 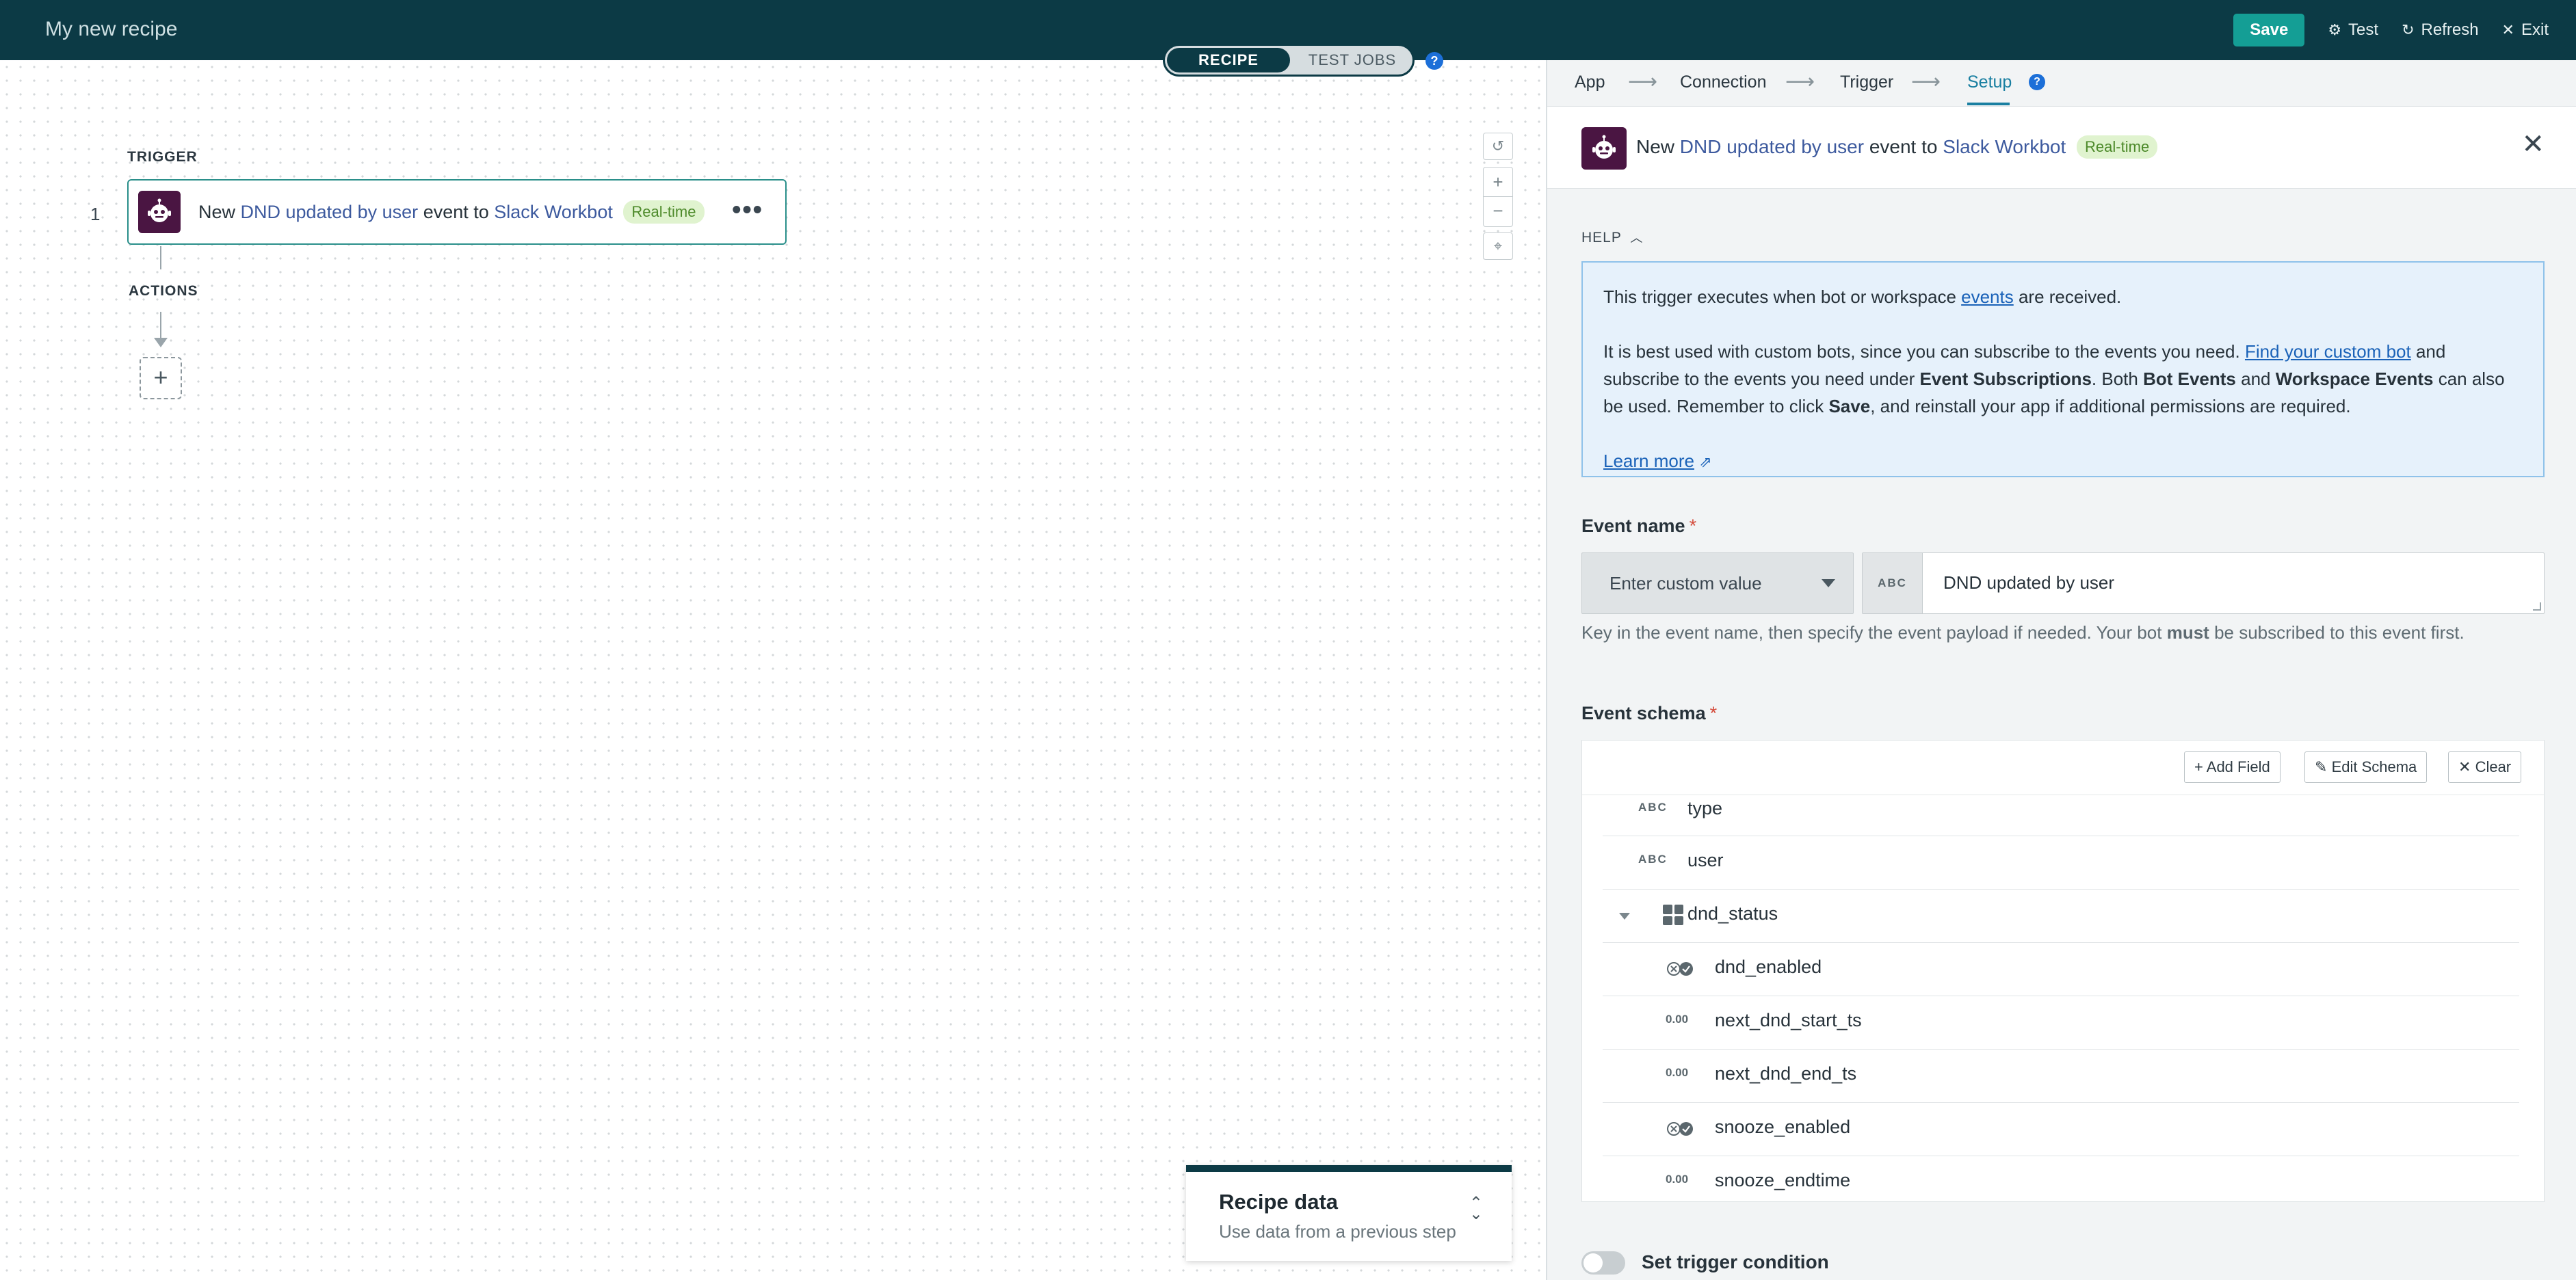 I want to click on tab-recipe: RECIPE, so click(x=1228, y=60).